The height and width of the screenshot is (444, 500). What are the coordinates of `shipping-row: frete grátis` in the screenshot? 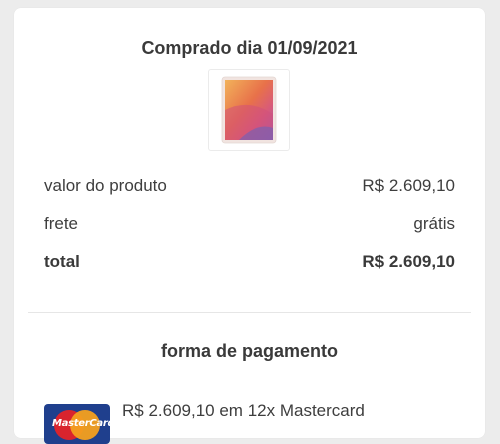 It's located at (249, 224).